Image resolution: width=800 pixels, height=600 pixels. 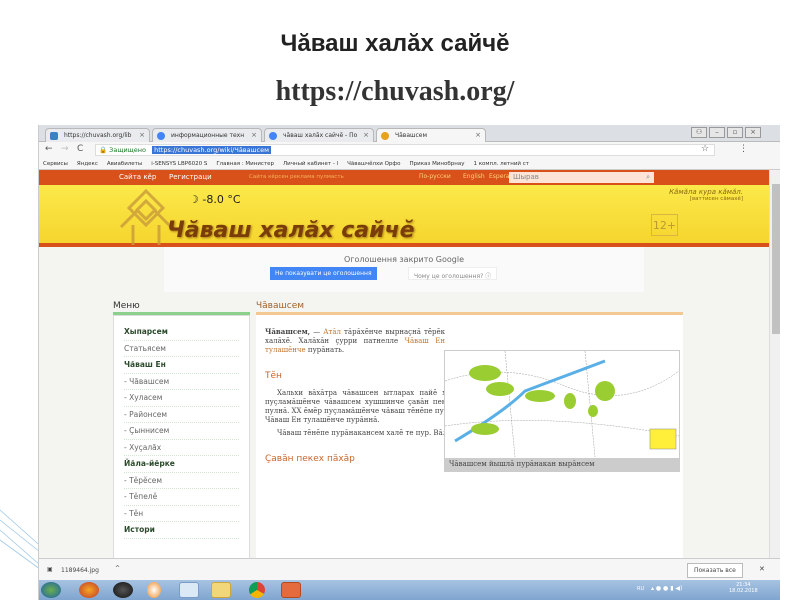 What do you see at coordinates (762, 569) in the screenshot?
I see `close-download-bar-button: ✕` at bounding box center [762, 569].